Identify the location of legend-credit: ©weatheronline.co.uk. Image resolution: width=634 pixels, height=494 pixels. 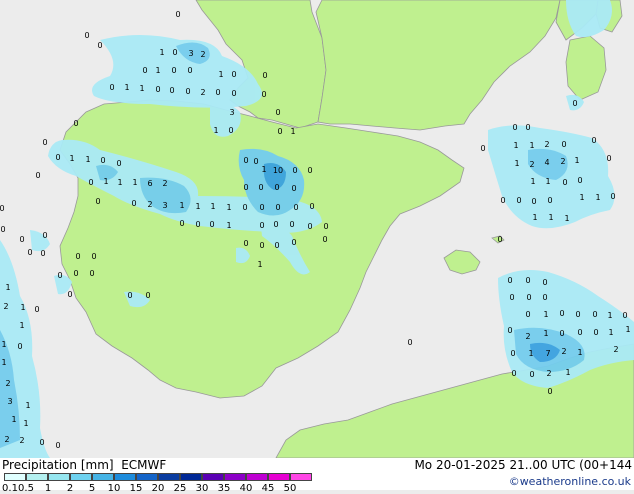
(569, 481).